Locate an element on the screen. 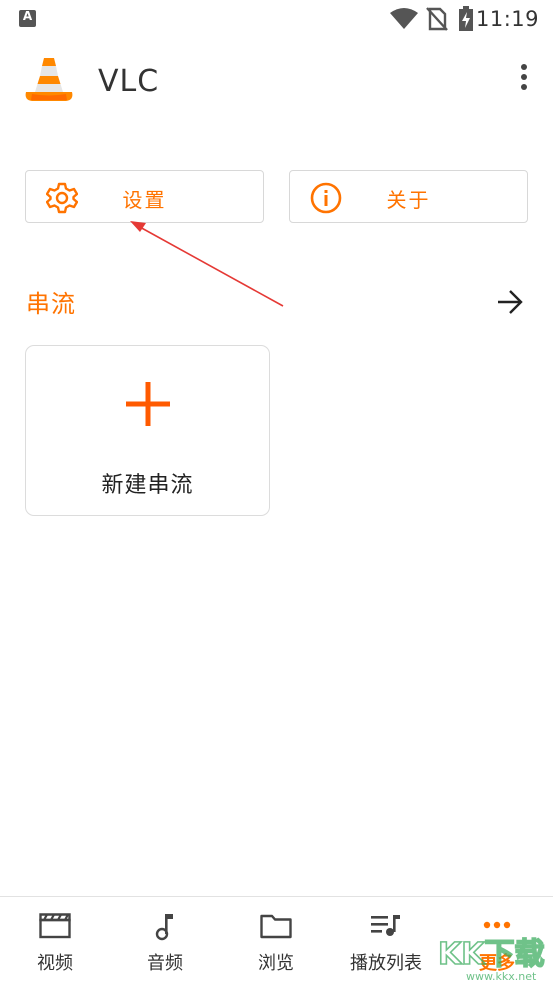 The width and height of the screenshot is (553, 983). nav-item-audio: 音频 is located at coordinates (165, 940).